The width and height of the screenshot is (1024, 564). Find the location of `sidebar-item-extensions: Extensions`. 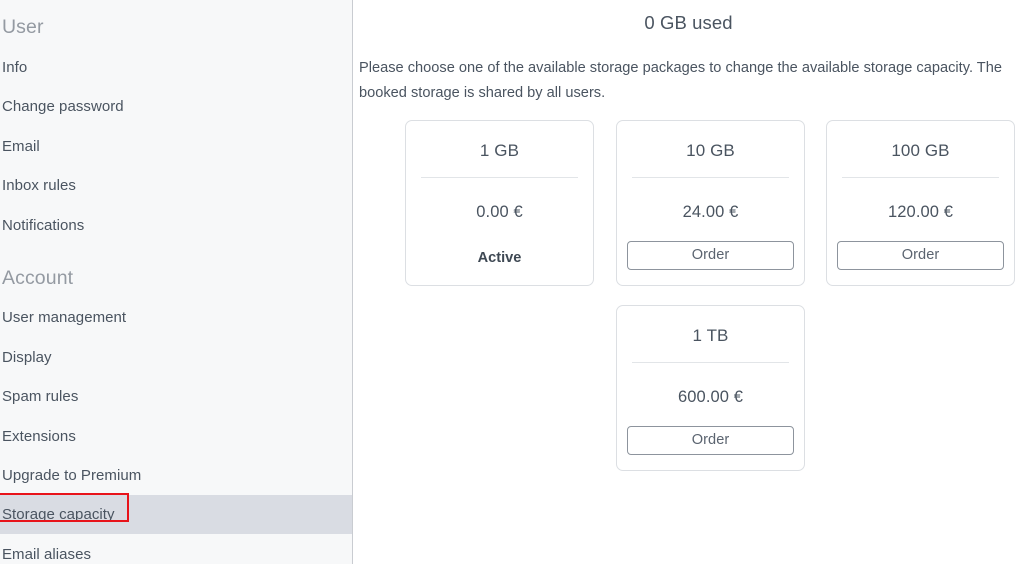

sidebar-item-extensions: Extensions is located at coordinates (176, 436).